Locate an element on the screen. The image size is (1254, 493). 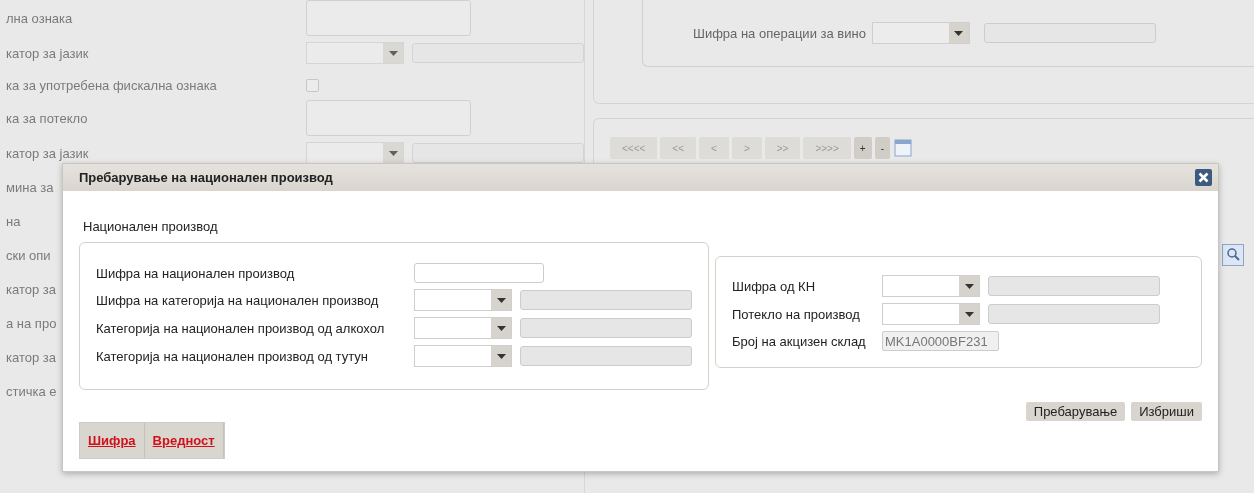
field-label: Шифра на операции за вино is located at coordinates (779, 33).